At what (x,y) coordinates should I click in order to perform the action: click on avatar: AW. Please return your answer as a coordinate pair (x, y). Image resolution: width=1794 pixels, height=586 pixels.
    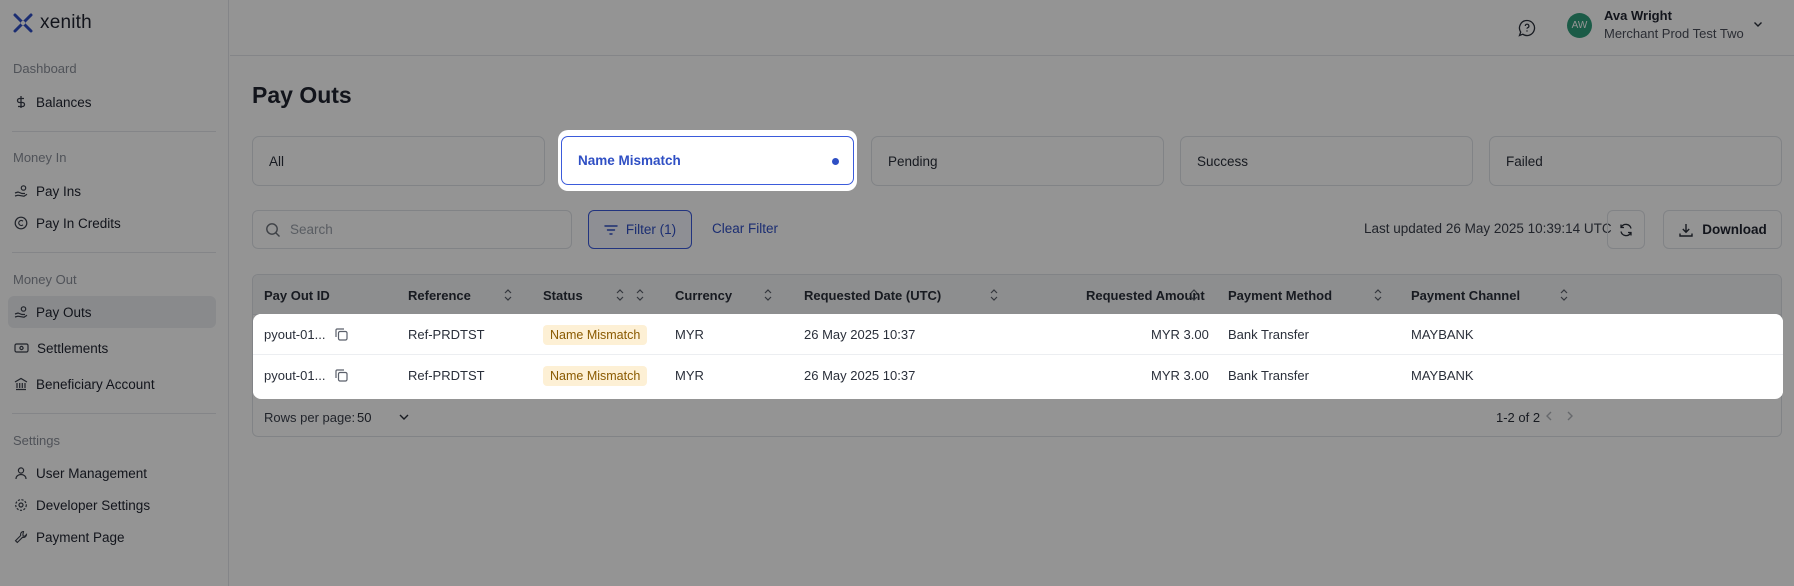
    Looking at the image, I should click on (1579, 25).